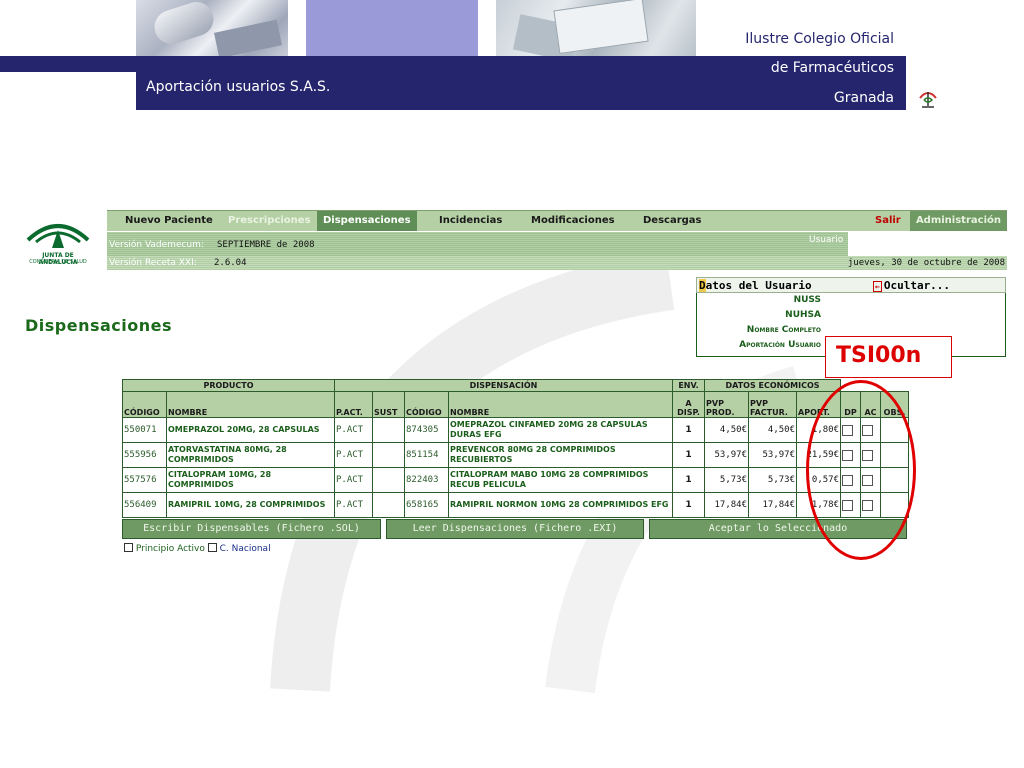  Describe the element at coordinates (426, 455) in the screenshot. I see `cell-codigo-disp: 851154` at that location.